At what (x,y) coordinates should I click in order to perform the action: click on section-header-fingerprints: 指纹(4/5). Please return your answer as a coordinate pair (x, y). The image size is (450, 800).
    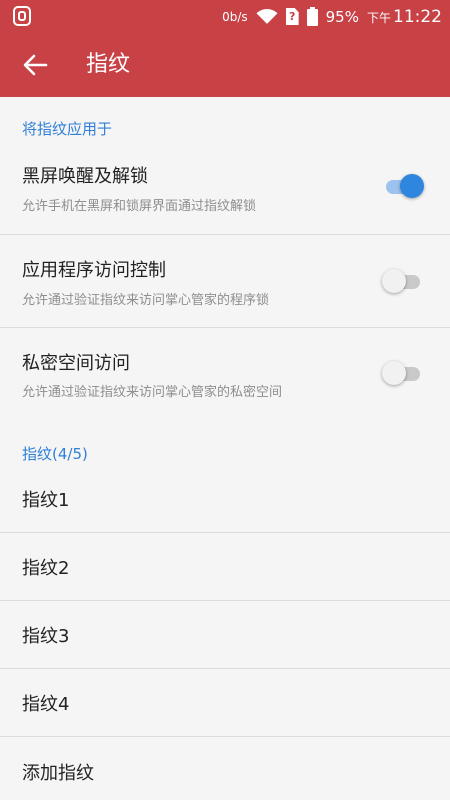
    Looking at the image, I should click on (55, 454).